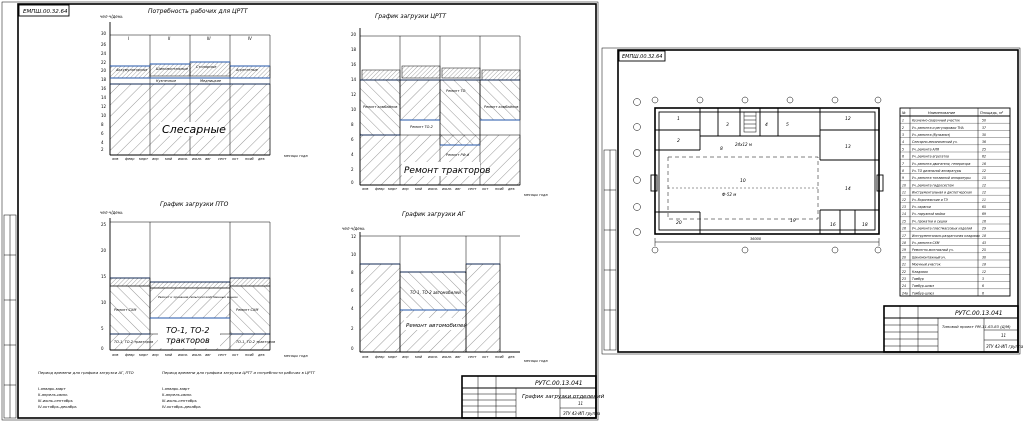  What do you see at coordinates (787, 125) in the screenshot?
I see `svg-text: 5` at bounding box center [787, 125].